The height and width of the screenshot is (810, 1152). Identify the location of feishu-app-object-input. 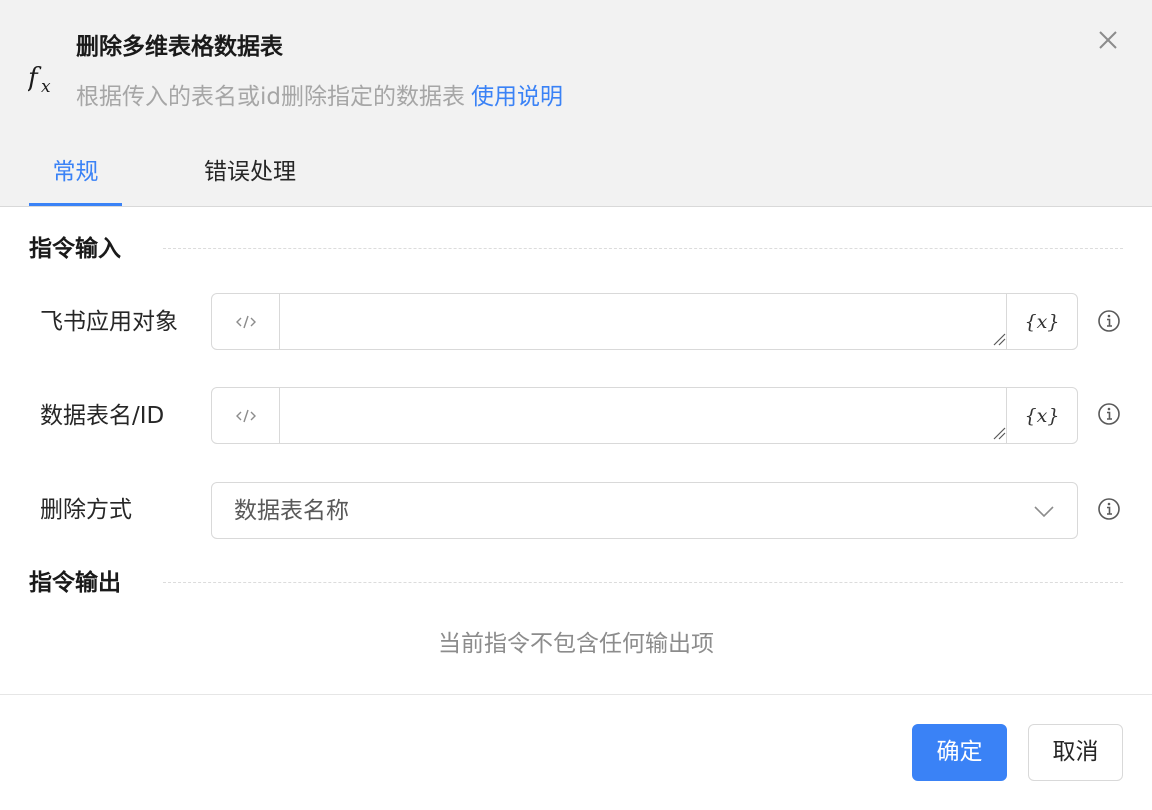
(644, 321).